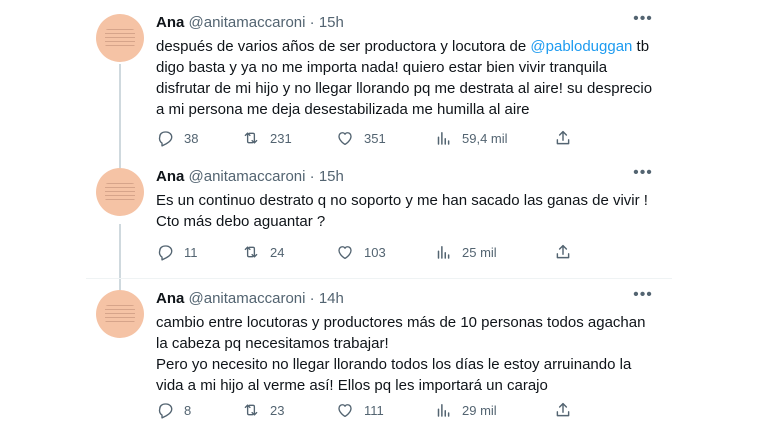 The height and width of the screenshot is (430, 768). Describe the element at coordinates (361, 252) in the screenshot. I see `like-button: 103` at that location.